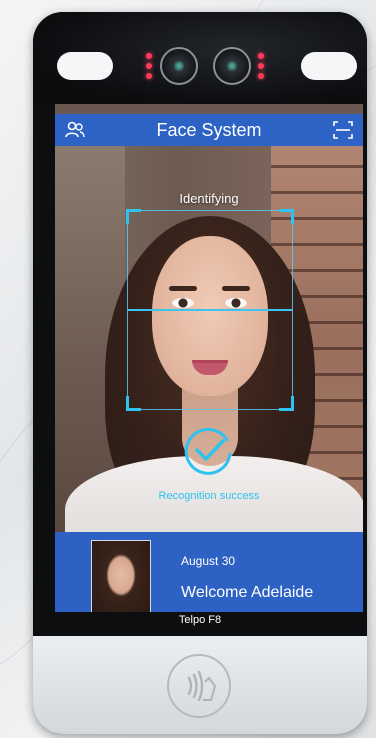 This screenshot has height=738, width=376. I want to click on visitor-info-panel: August 30 Welcome Adelaide, so click(209, 572).